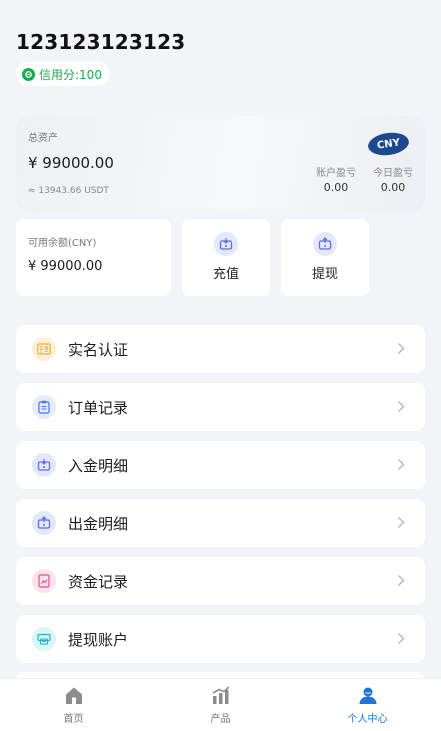 The image size is (441, 731). What do you see at coordinates (220, 719) in the screenshot?
I see `tab-label: 产品` at bounding box center [220, 719].